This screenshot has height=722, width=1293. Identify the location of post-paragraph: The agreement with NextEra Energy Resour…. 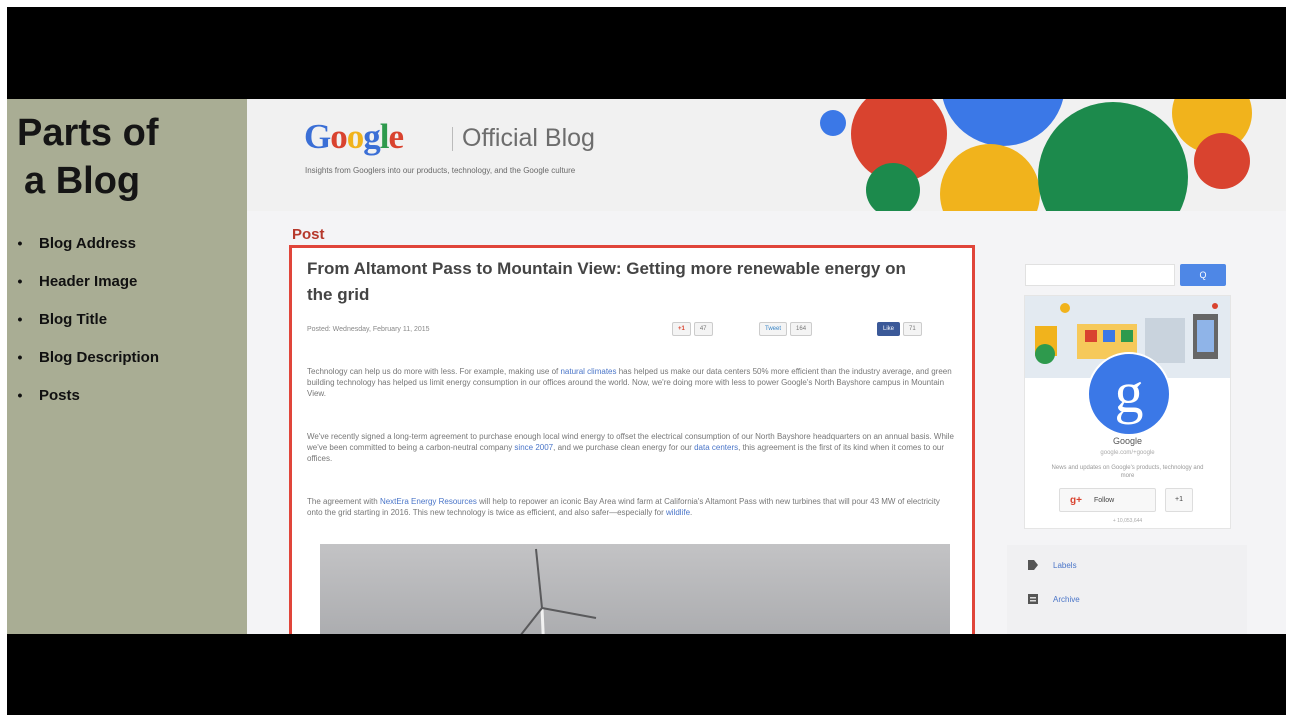
(623, 507).